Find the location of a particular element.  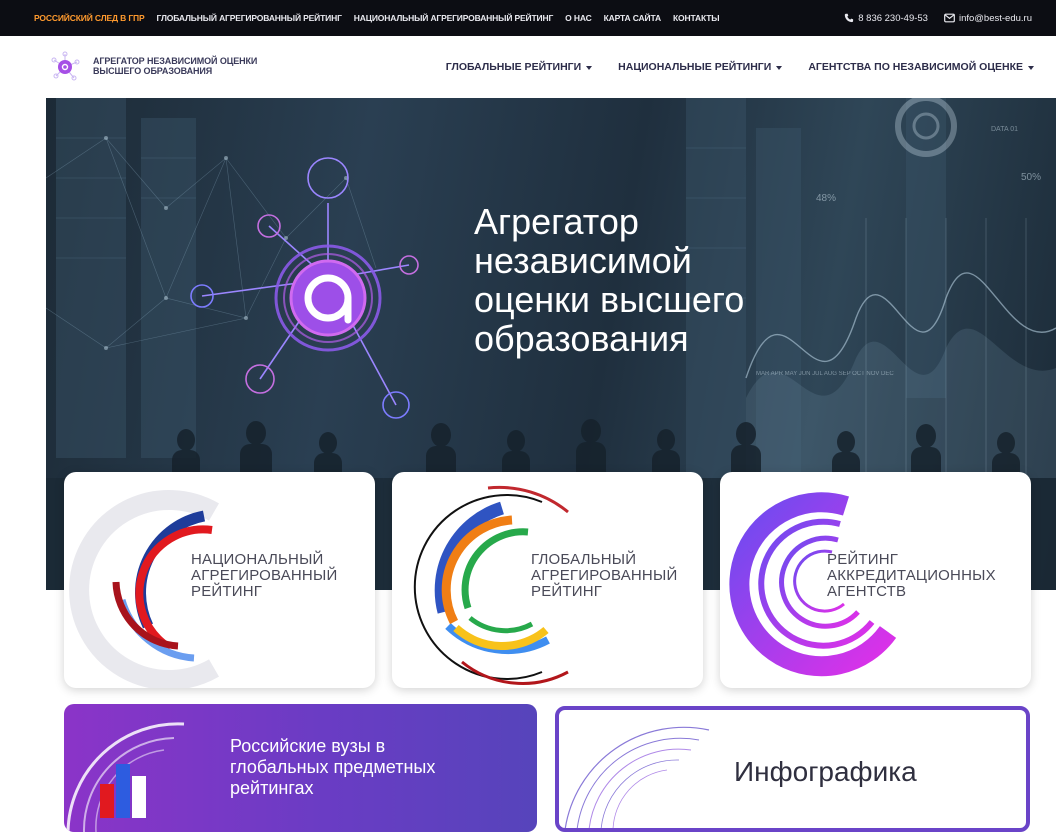

email-address: info@best-edu.ru is located at coordinates (995, 18).